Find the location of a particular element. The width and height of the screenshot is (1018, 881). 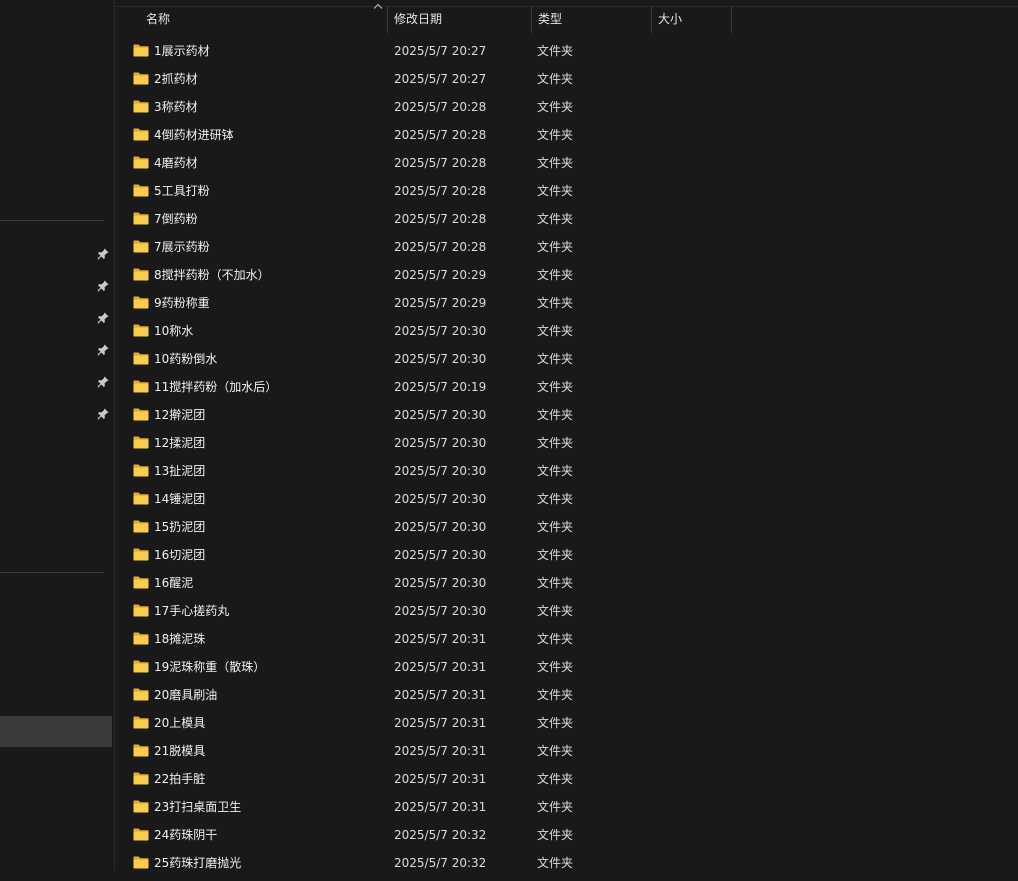

file-name: 10药粉倒水 is located at coordinates (186, 359).